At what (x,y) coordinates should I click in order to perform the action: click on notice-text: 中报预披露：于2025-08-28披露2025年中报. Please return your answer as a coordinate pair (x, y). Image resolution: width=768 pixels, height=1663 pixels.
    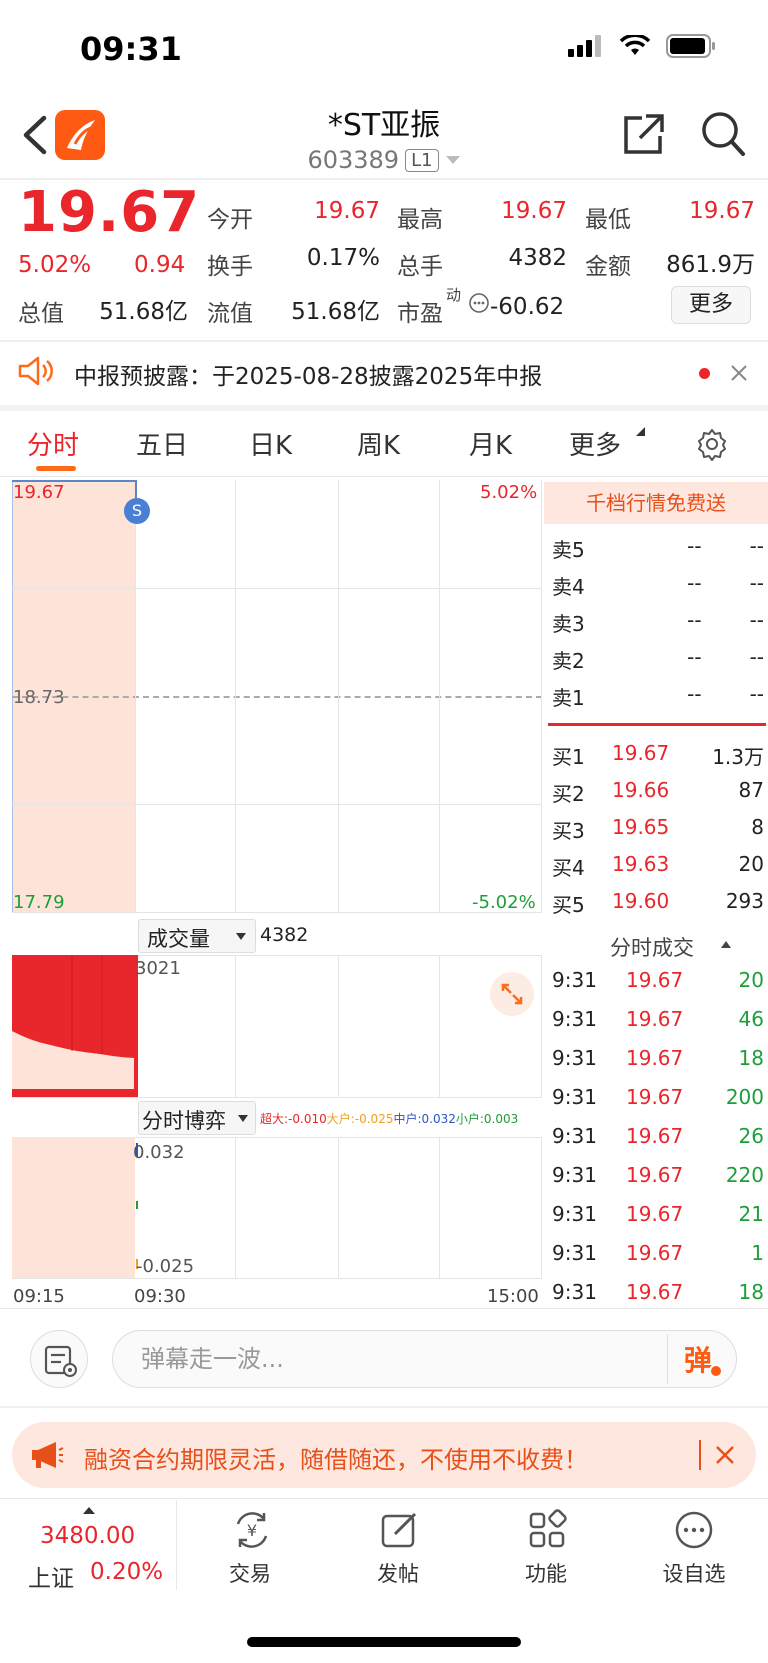
    Looking at the image, I should click on (308, 374).